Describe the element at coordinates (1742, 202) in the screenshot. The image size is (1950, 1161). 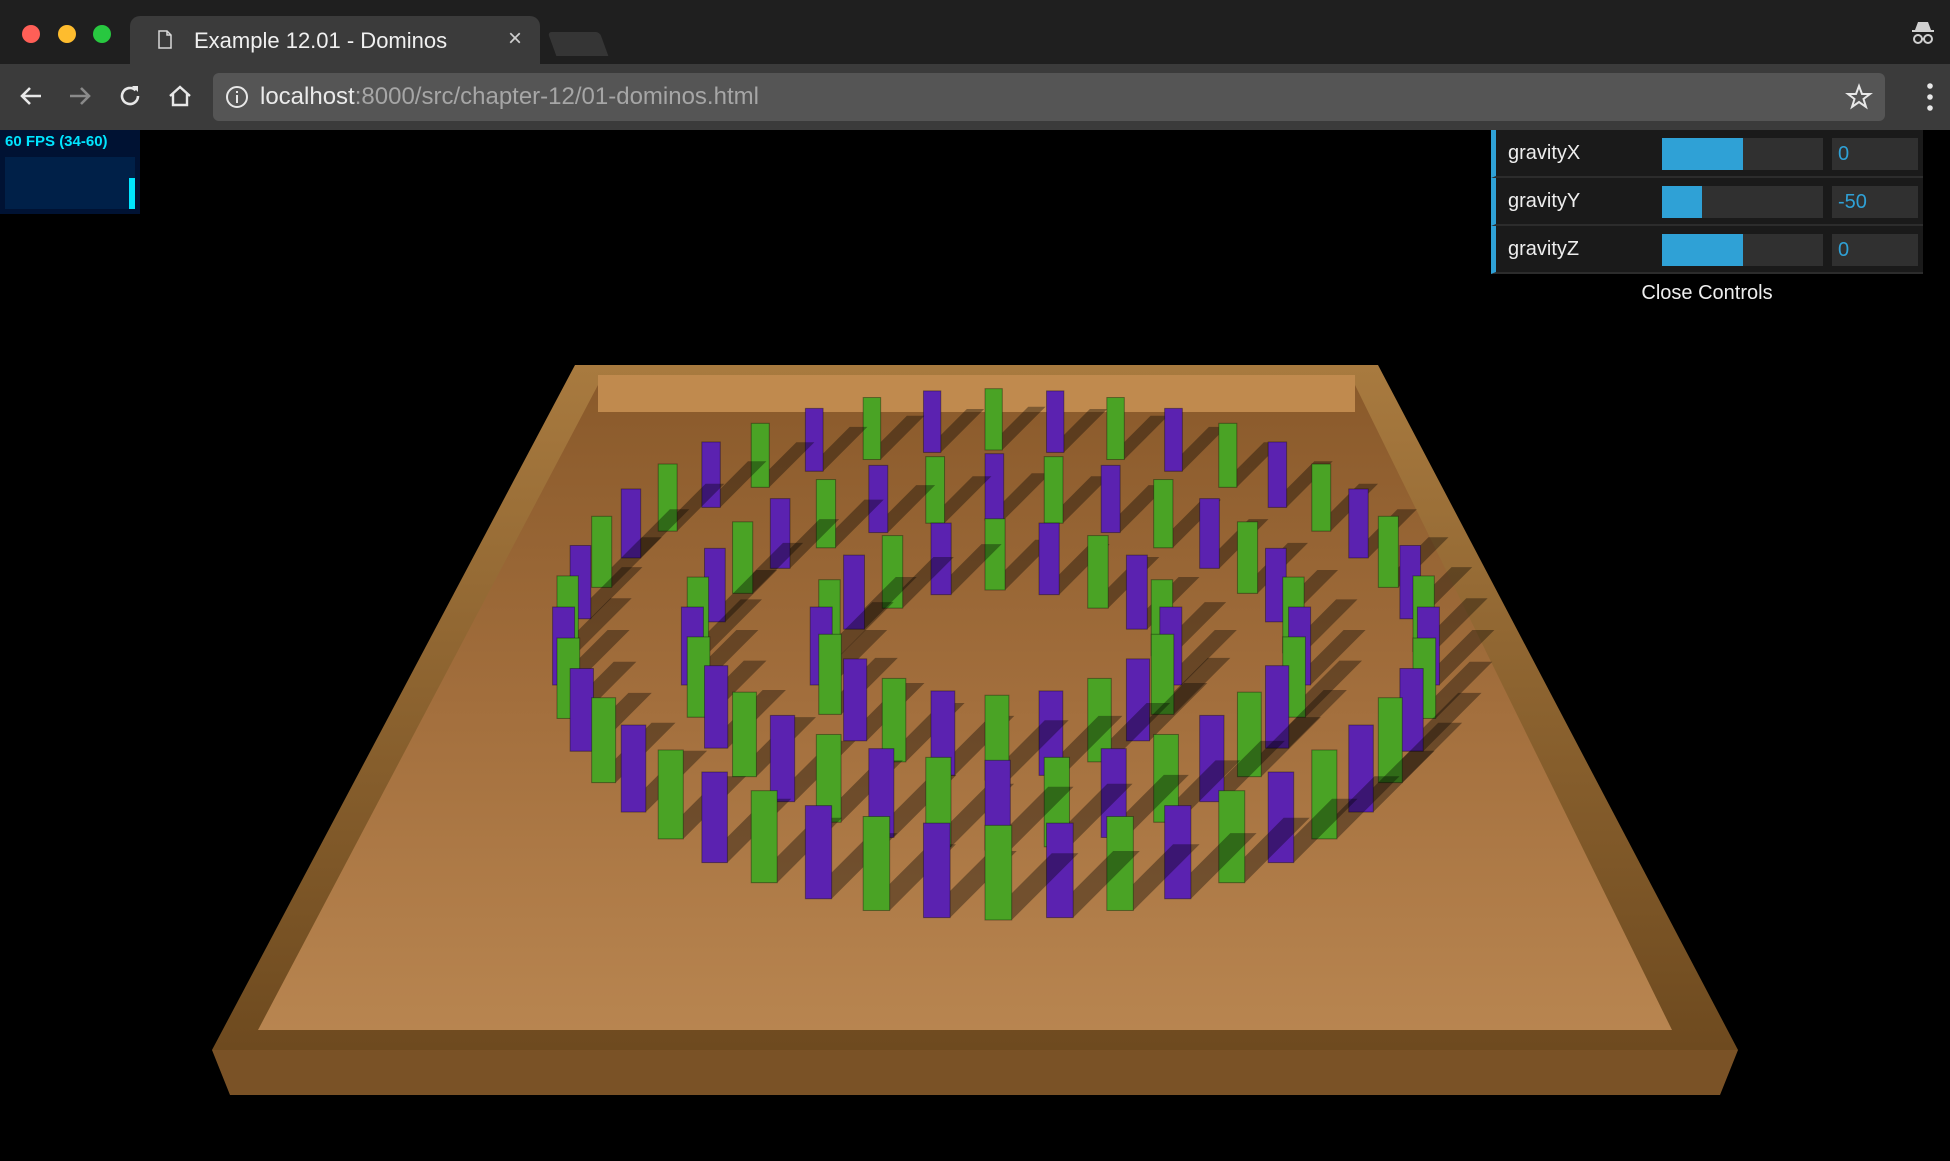
I see `gravityy-slider` at that location.